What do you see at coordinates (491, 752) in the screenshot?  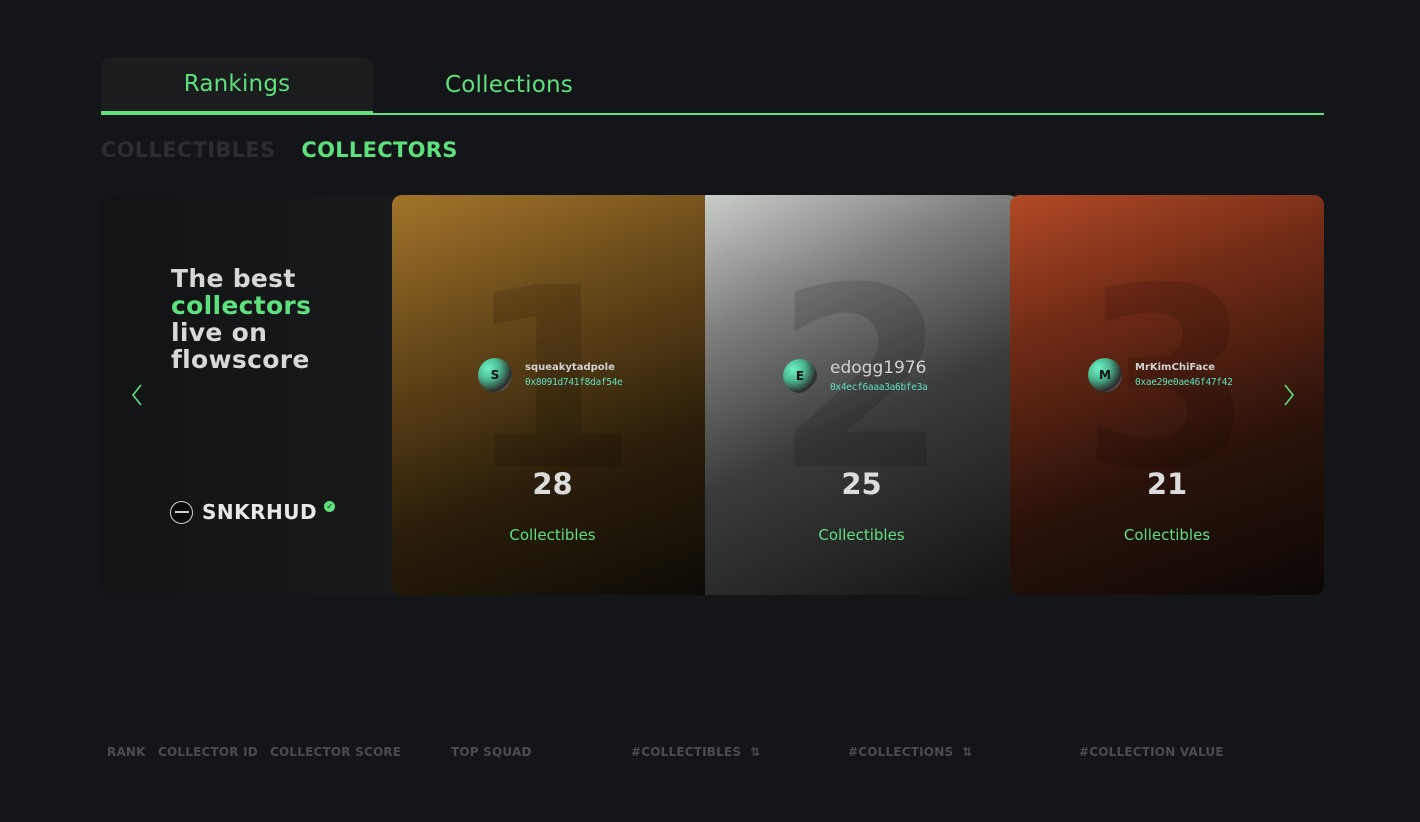 I see `col-top-squad: TOP SQUAD` at bounding box center [491, 752].